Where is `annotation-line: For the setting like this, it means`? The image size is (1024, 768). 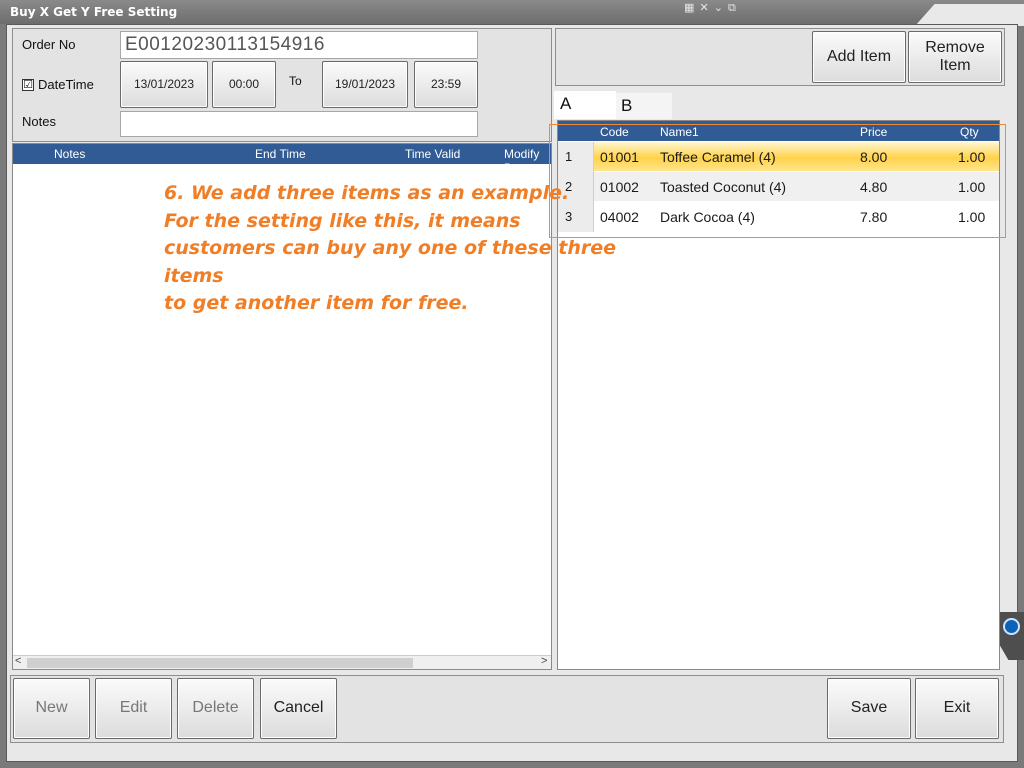 annotation-line: For the setting like this, it means is located at coordinates (342, 220).